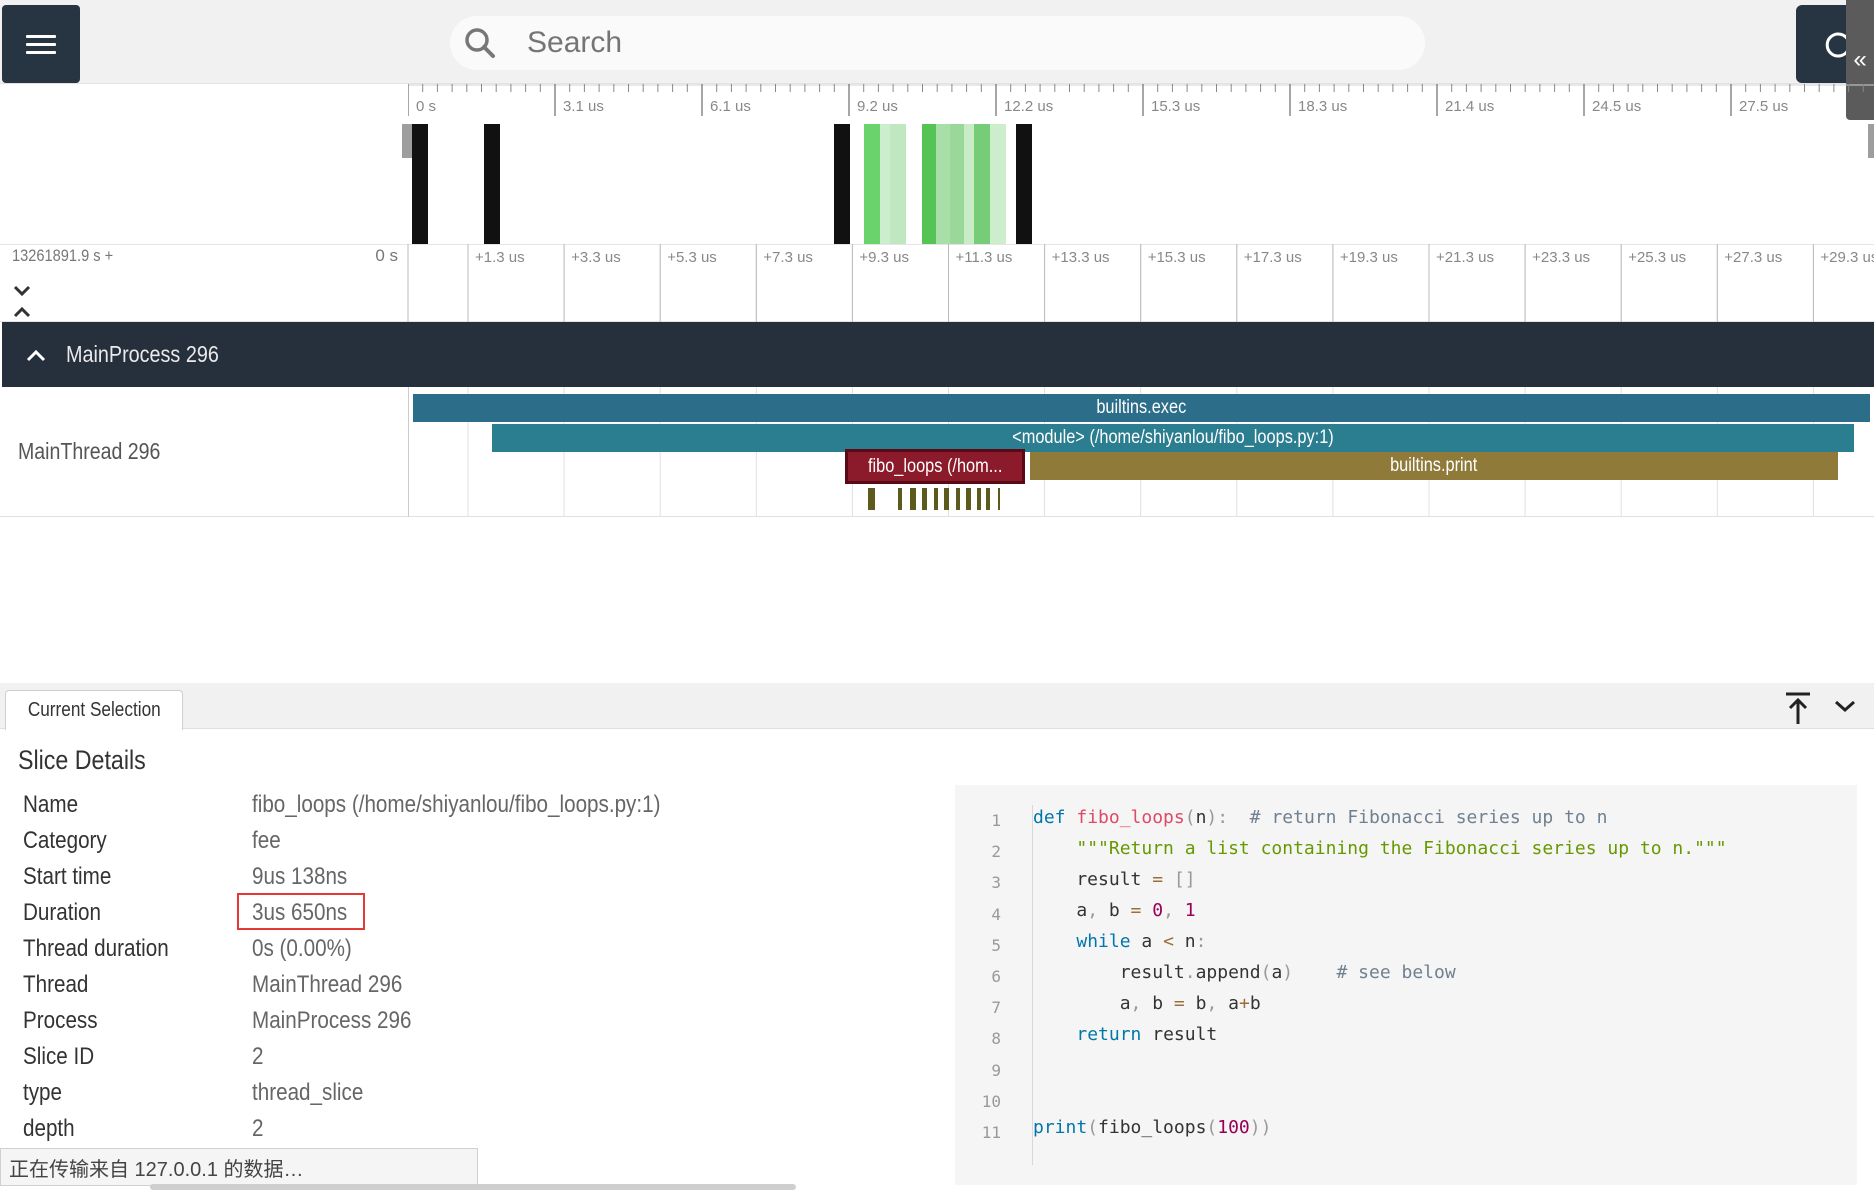 The width and height of the screenshot is (1874, 1190). Describe the element at coordinates (1847, 257) in the screenshot. I see `time-tick-label: +29.3 us` at that location.